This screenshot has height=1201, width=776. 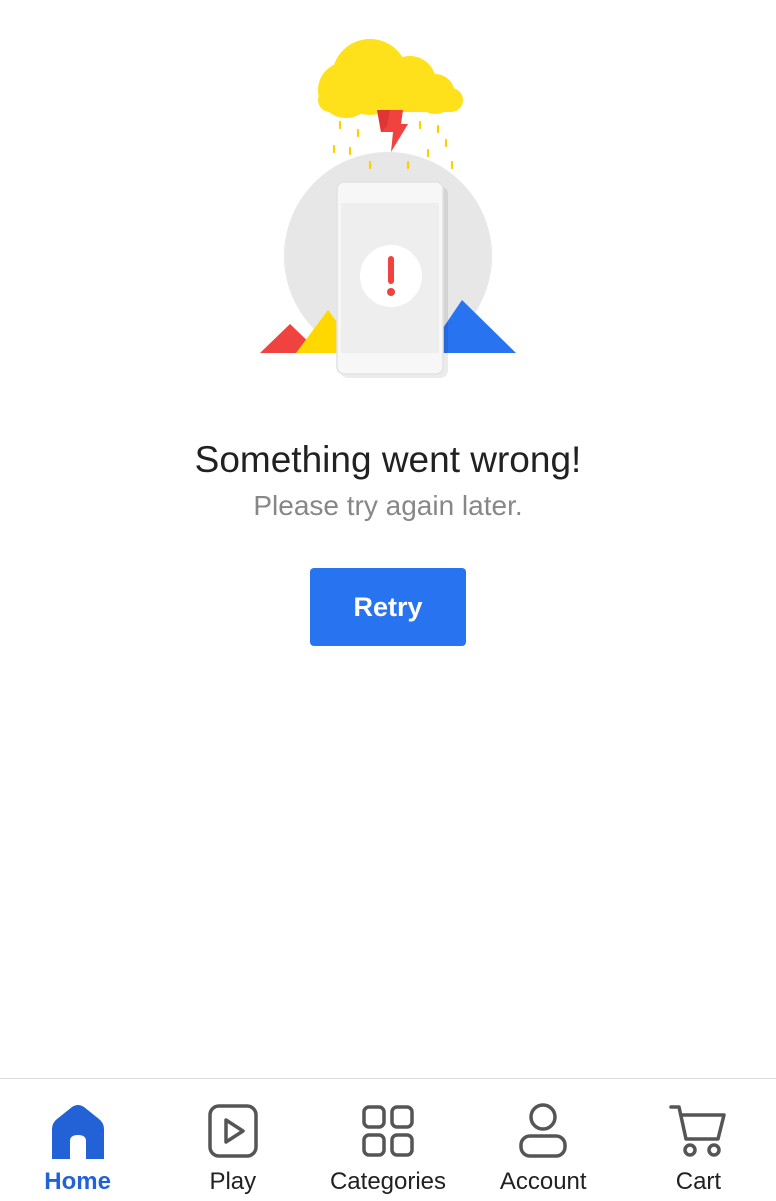 What do you see at coordinates (543, 1130) in the screenshot?
I see `account-icon` at bounding box center [543, 1130].